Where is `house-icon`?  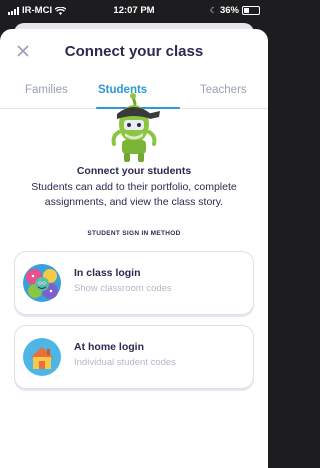 house-icon is located at coordinates (42, 357).